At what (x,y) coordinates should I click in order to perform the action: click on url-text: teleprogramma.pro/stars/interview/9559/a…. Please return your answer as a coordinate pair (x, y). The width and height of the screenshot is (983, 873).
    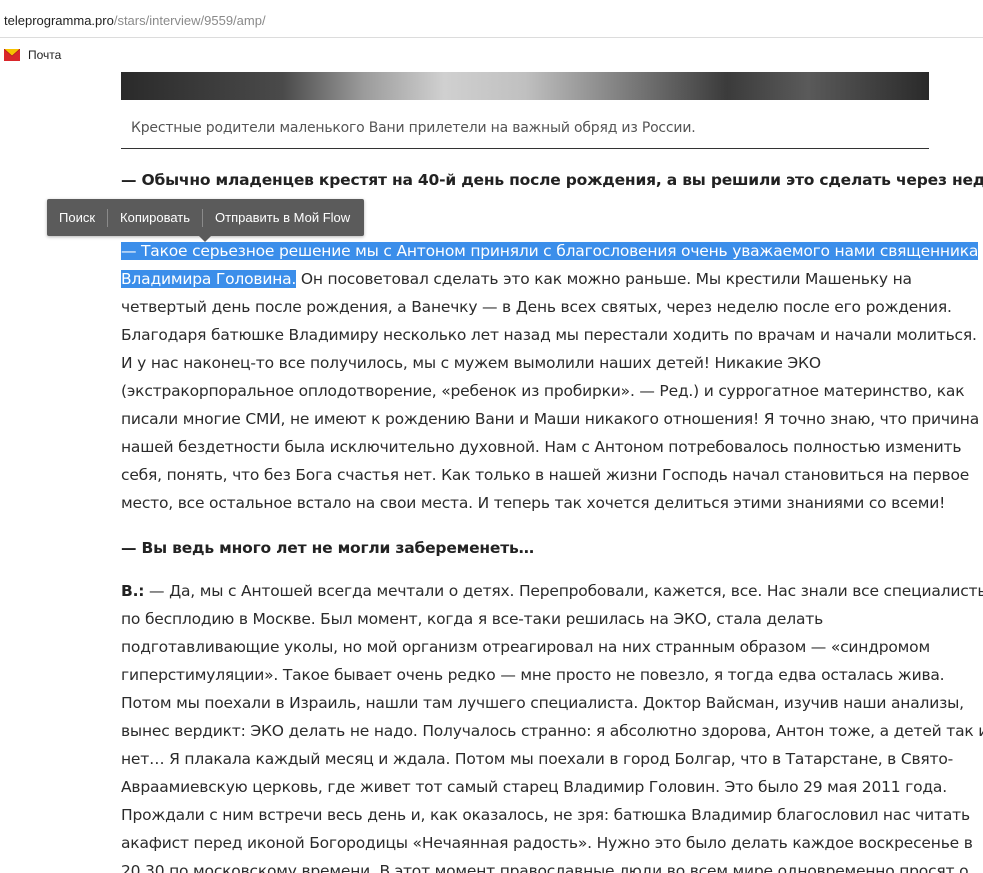
    Looking at the image, I should click on (135, 21).